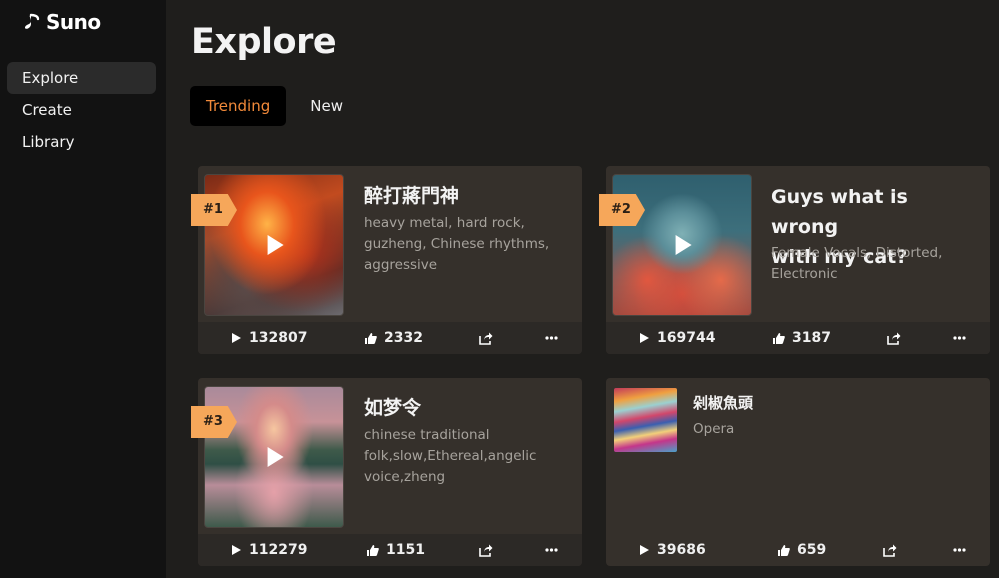 Image resolution: width=999 pixels, height=578 pixels. Describe the element at coordinates (804, 274) in the screenshot. I see `song-tags-line: Electronic` at that location.